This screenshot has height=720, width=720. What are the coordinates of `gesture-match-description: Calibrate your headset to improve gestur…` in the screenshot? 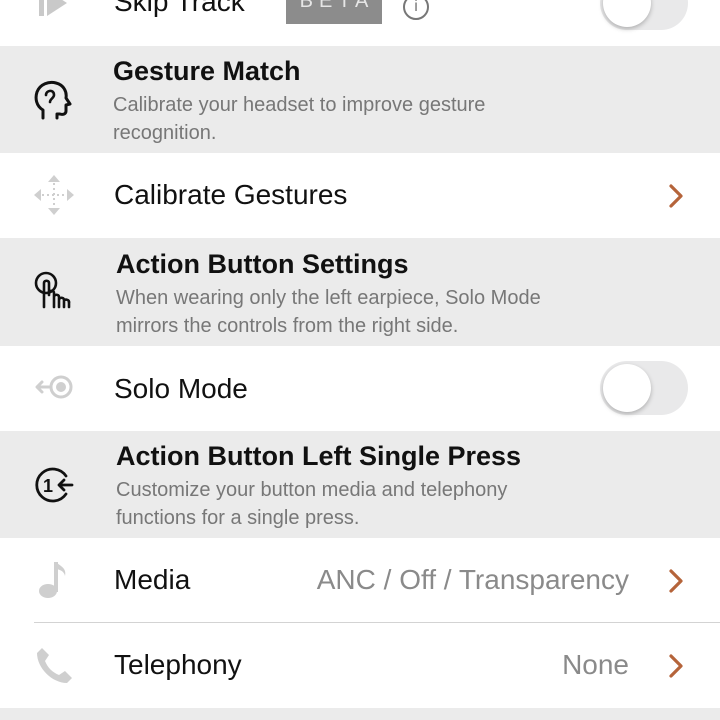 It's located at (299, 119).